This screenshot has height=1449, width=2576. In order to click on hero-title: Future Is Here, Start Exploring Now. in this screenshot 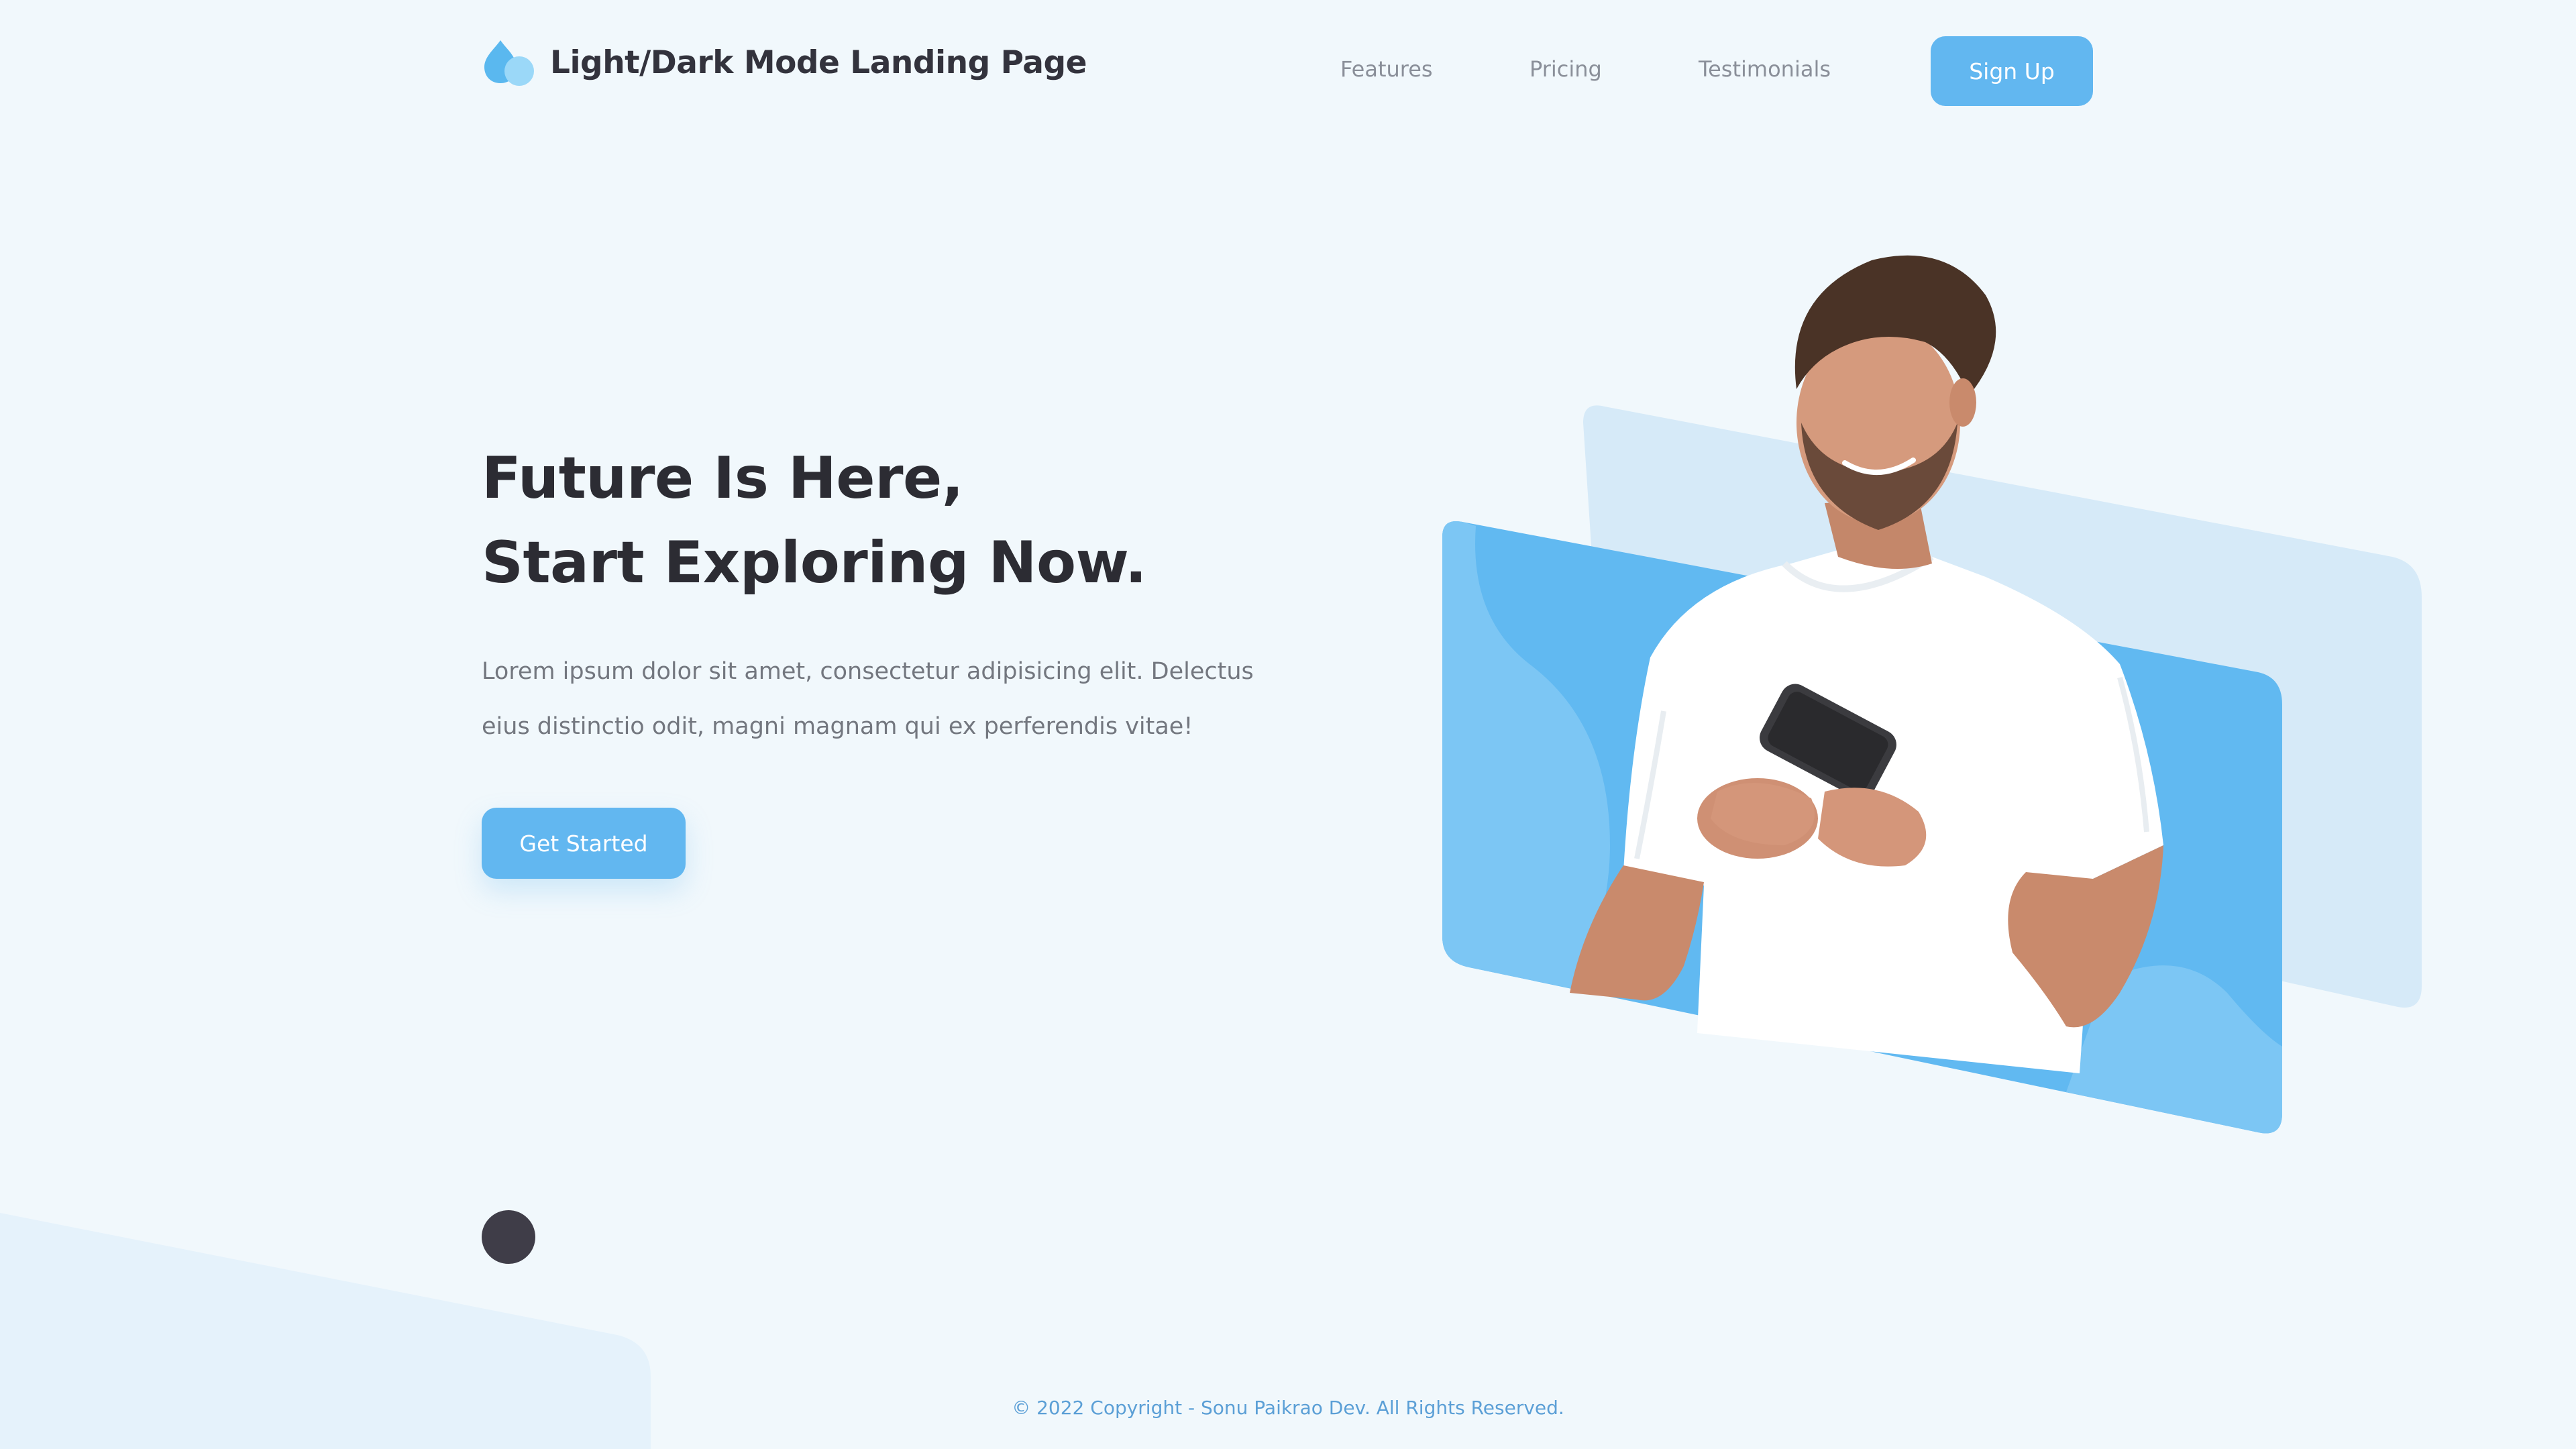, I will do `click(951, 520)`.